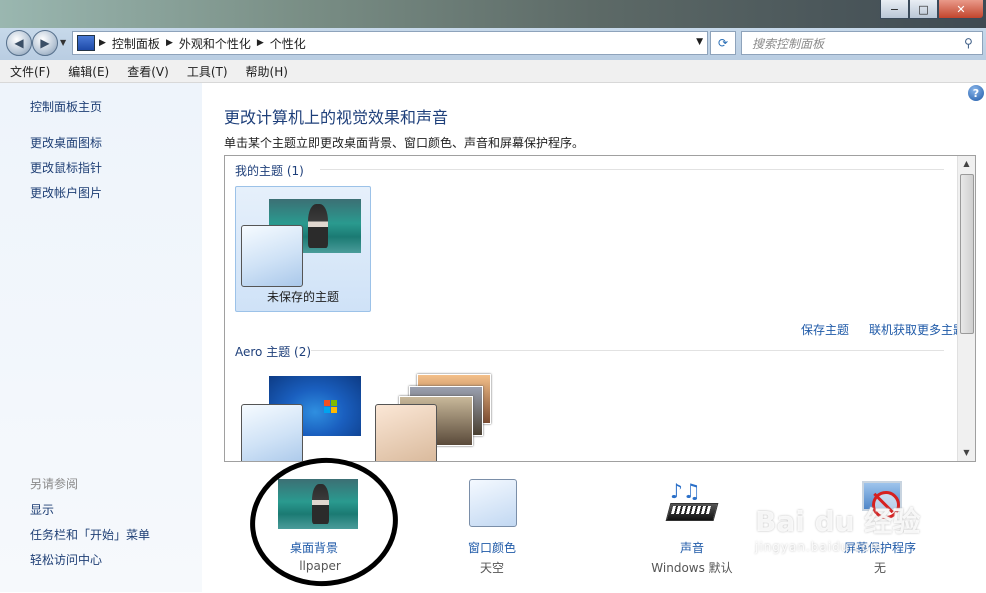  Describe the element at coordinates (66, 106) in the screenshot. I see `sidebar-link-home: 控制面板主页` at that location.